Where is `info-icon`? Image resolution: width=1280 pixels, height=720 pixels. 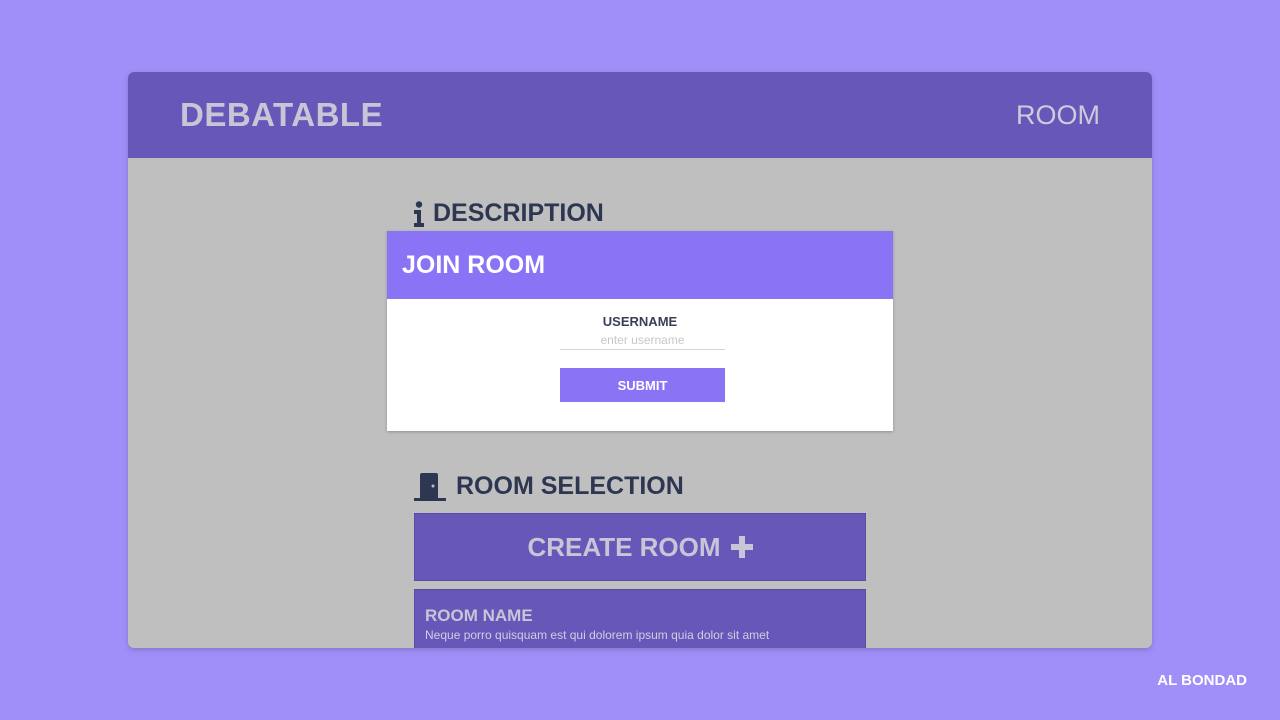
info-icon is located at coordinates (419, 213).